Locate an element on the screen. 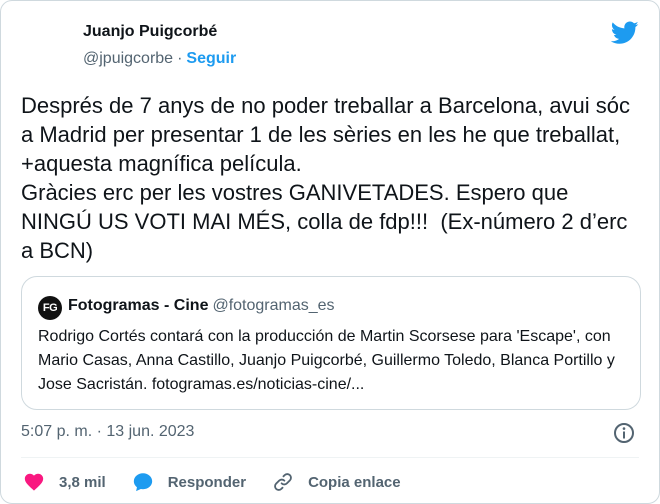 This screenshot has height=504, width=660. twitter-bird-icon is located at coordinates (625, 33).